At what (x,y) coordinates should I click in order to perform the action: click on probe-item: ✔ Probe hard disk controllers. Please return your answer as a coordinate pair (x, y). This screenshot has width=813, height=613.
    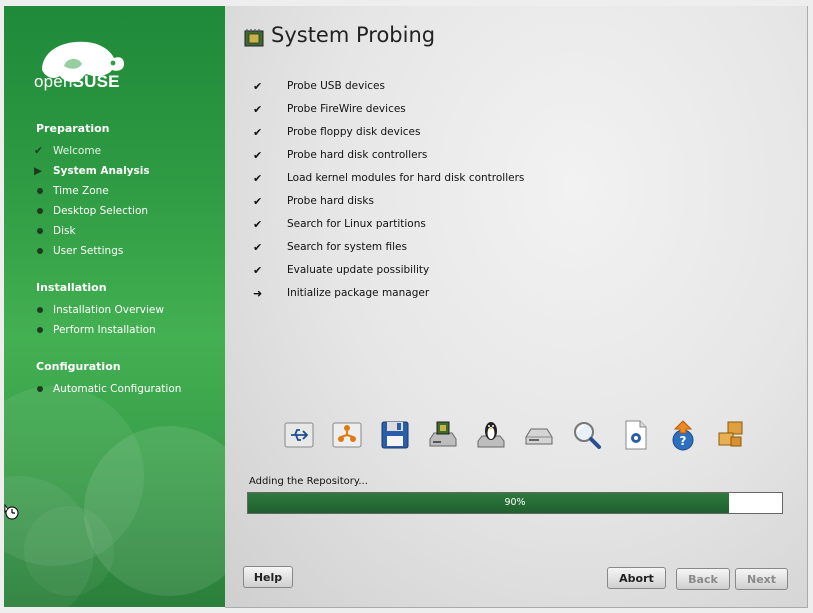
    Looking at the image, I should click on (340, 155).